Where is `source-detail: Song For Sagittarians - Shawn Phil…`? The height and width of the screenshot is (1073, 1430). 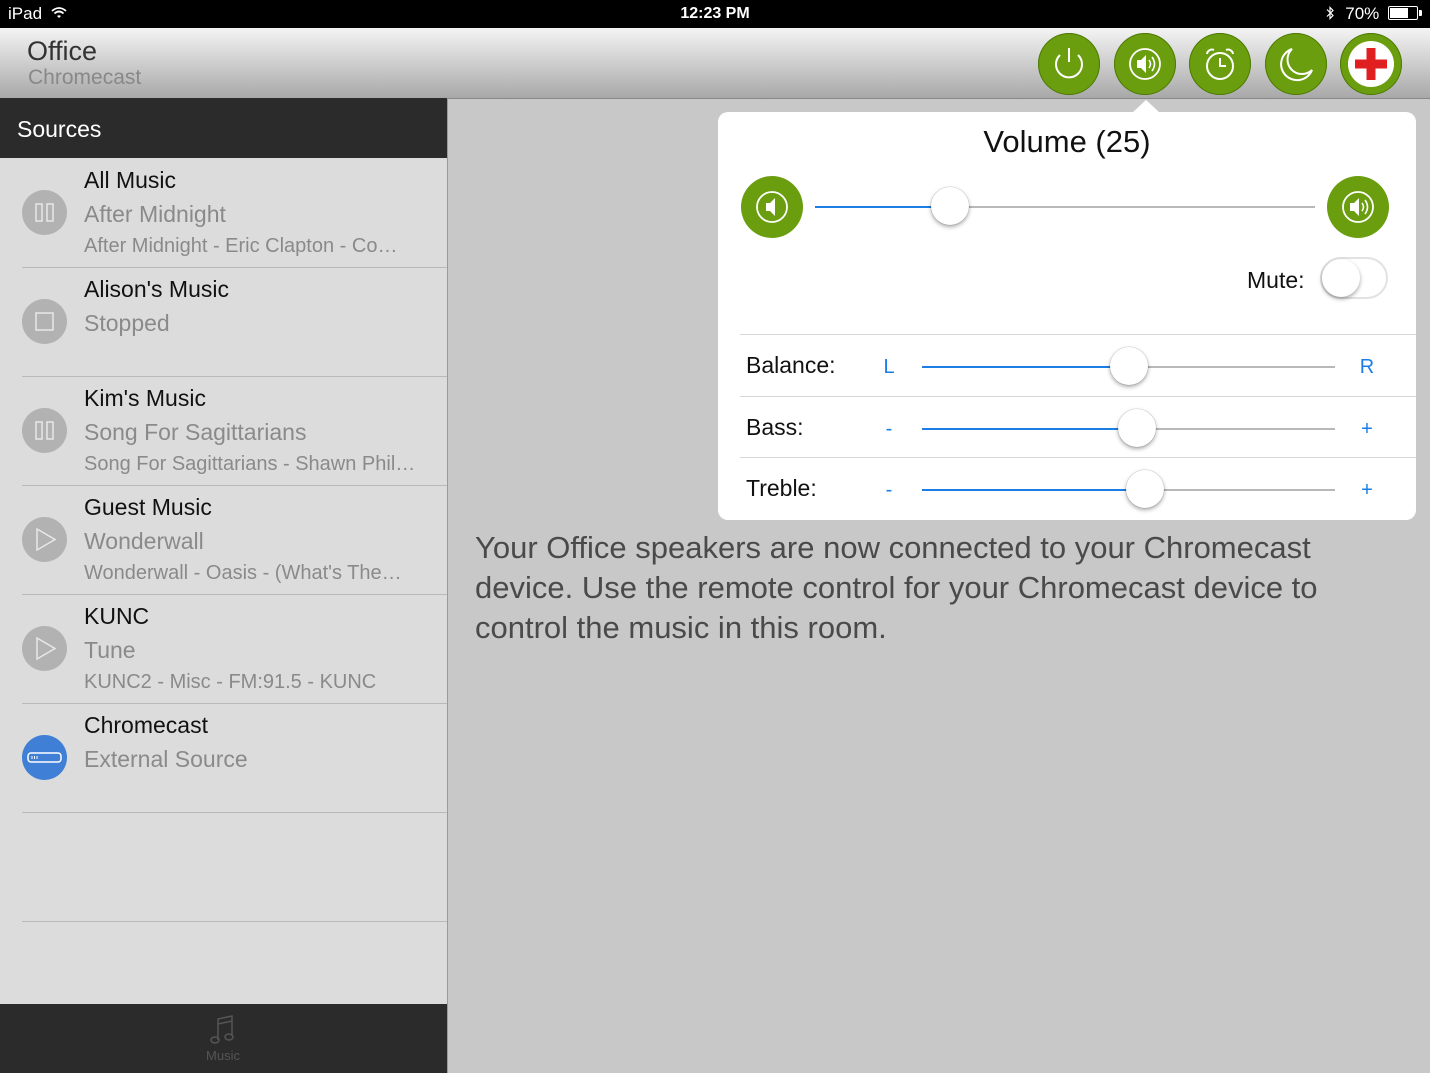 source-detail: Song For Sagittarians - Shawn Phil… is located at coordinates (250, 464).